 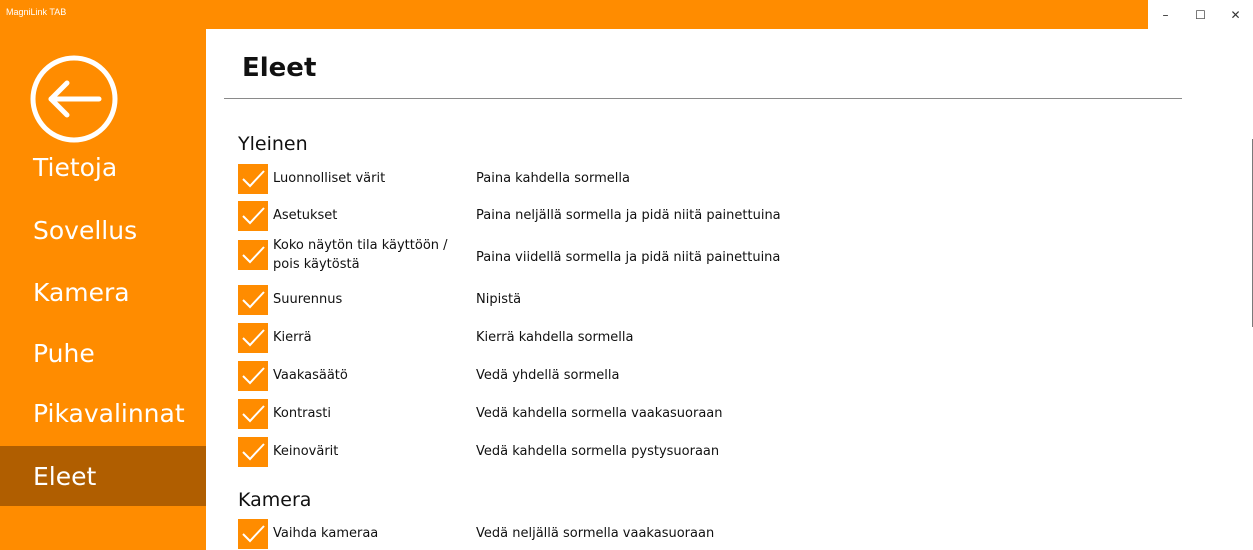 I want to click on gesture-name: Suurennus, so click(x=308, y=299).